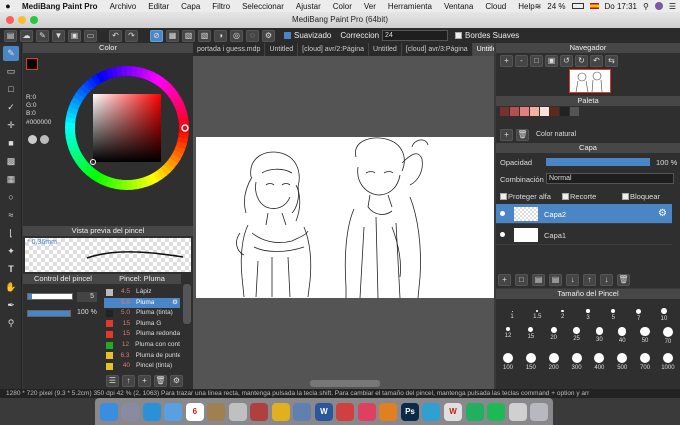  I want to click on dock-app-safari-icon, so click(151, 411).